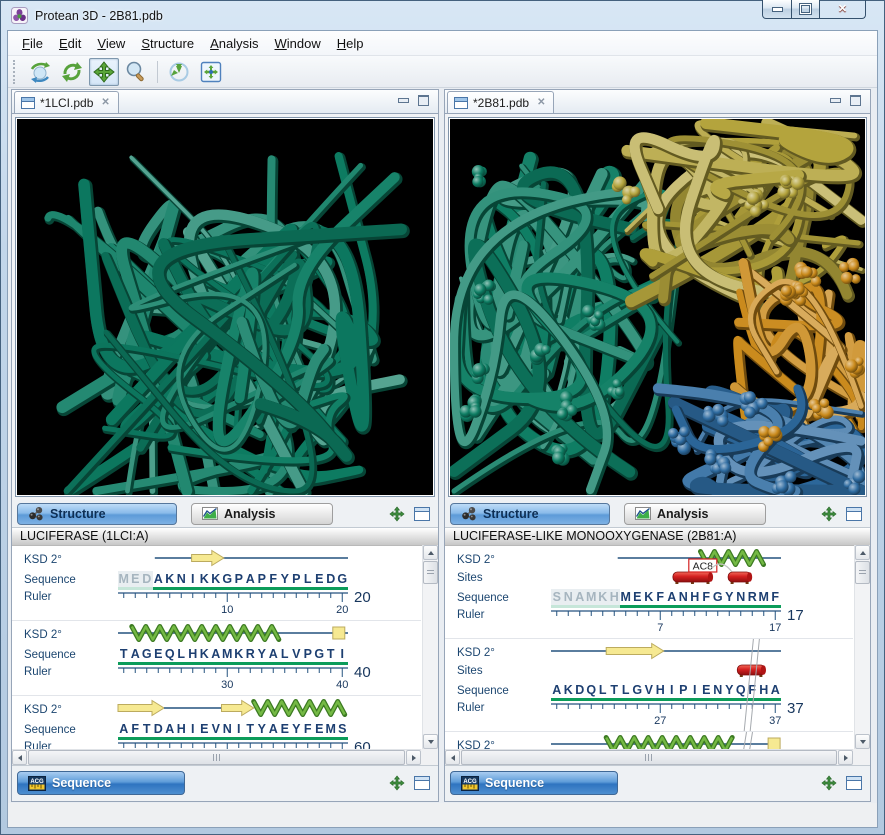 This screenshot has width=885, height=835. I want to click on title-bar: Protean 3D - 2B81.pdb ✕, so click(442, 15).